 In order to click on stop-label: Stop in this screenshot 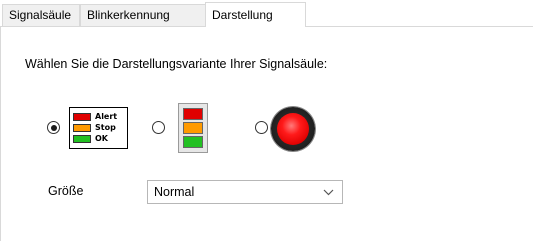, I will do `click(105, 127)`.